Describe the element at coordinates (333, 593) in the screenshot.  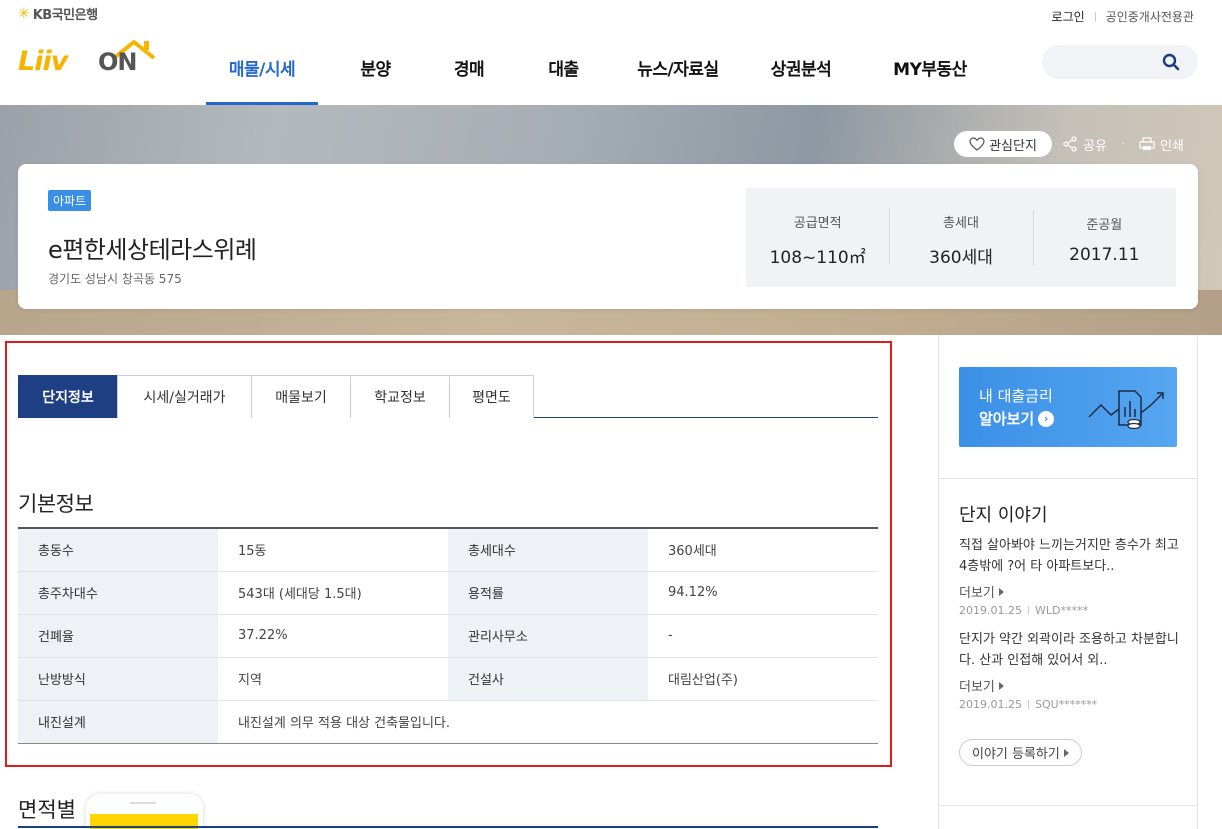
I see `value-parking: 543대 (세대당 1.5대)` at that location.